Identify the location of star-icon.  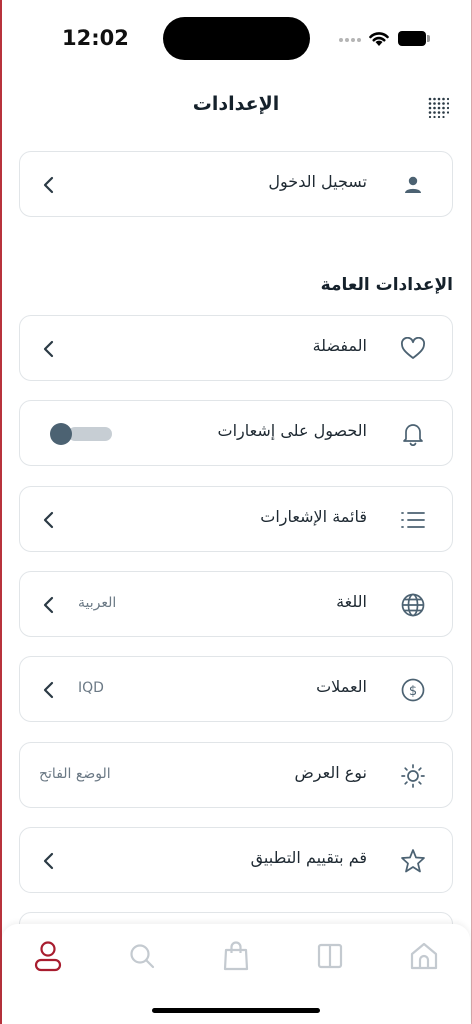
(413, 861).